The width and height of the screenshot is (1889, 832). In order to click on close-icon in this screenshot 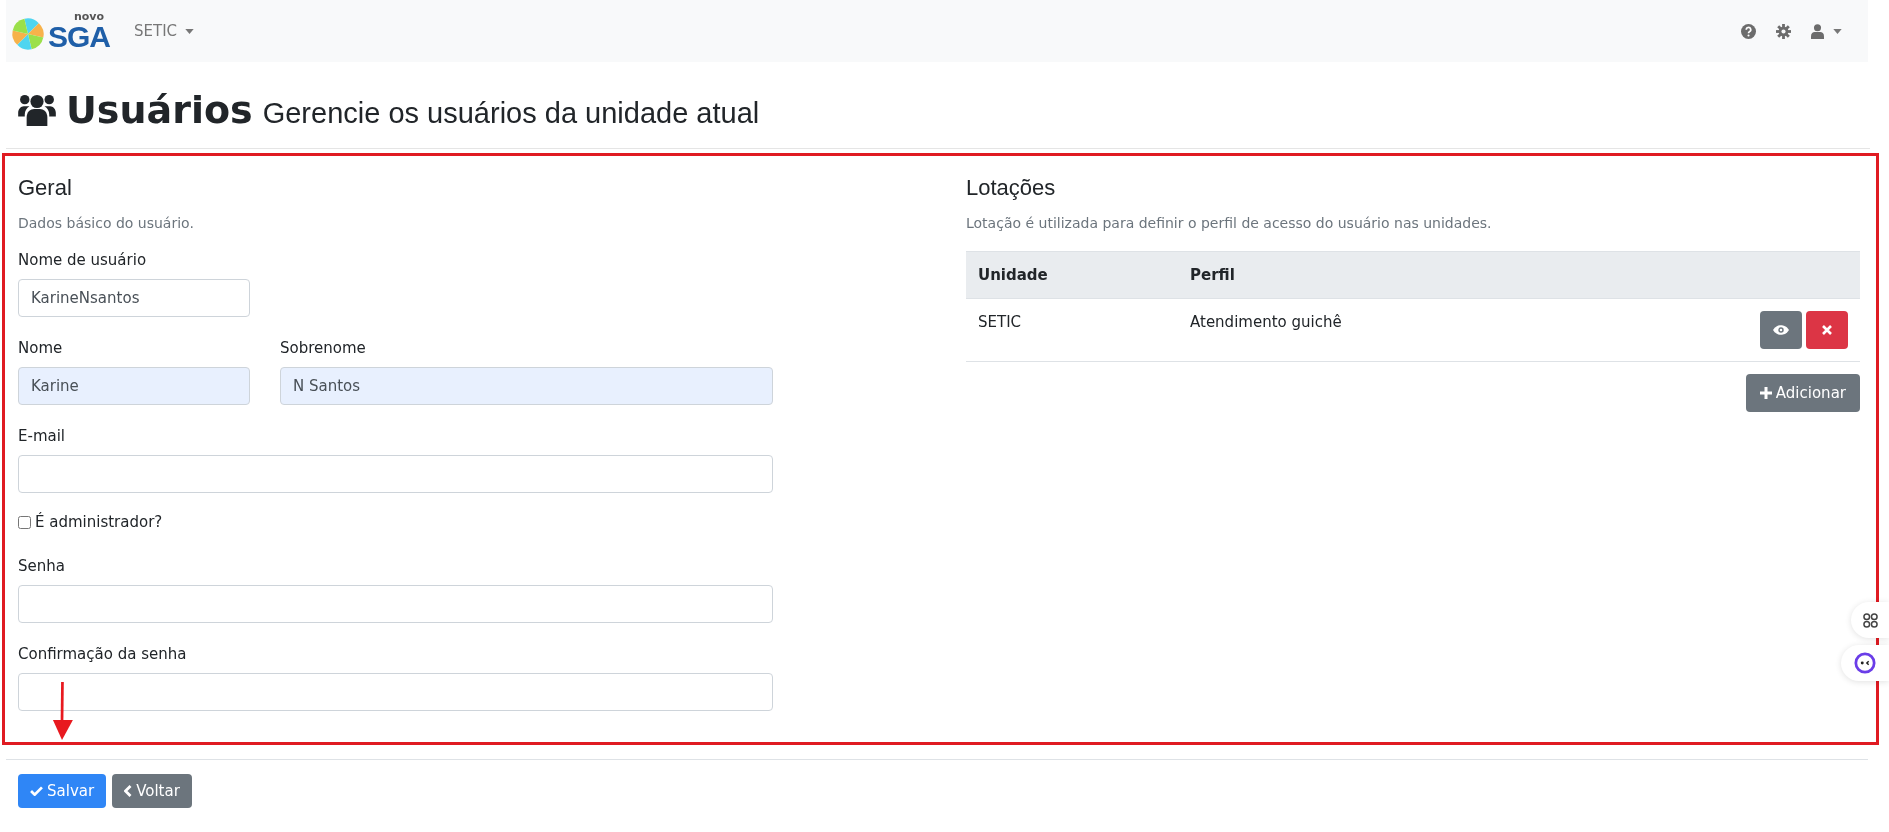, I will do `click(1827, 330)`.